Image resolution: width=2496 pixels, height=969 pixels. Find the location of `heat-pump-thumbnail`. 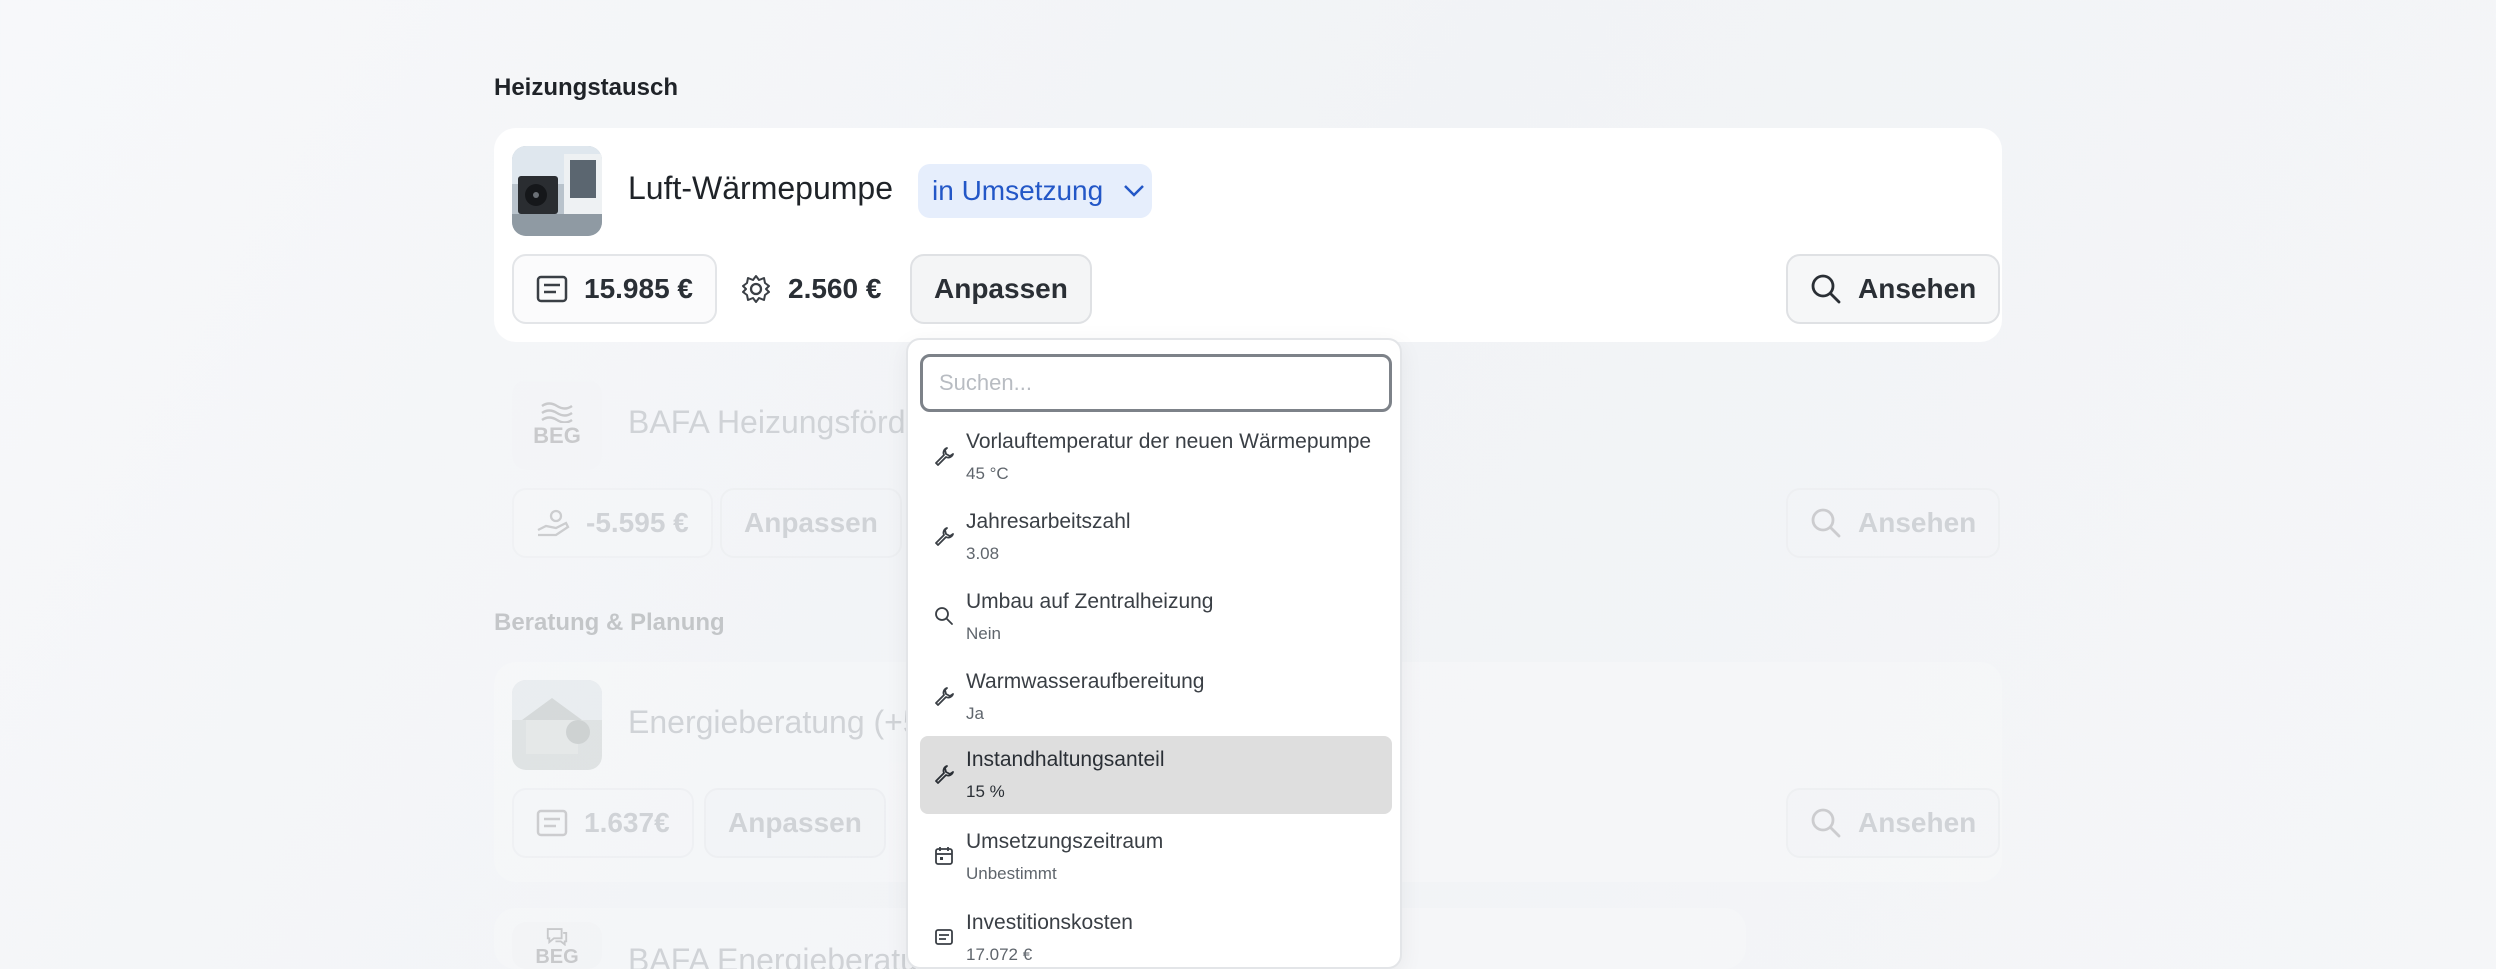

heat-pump-thumbnail is located at coordinates (557, 191).